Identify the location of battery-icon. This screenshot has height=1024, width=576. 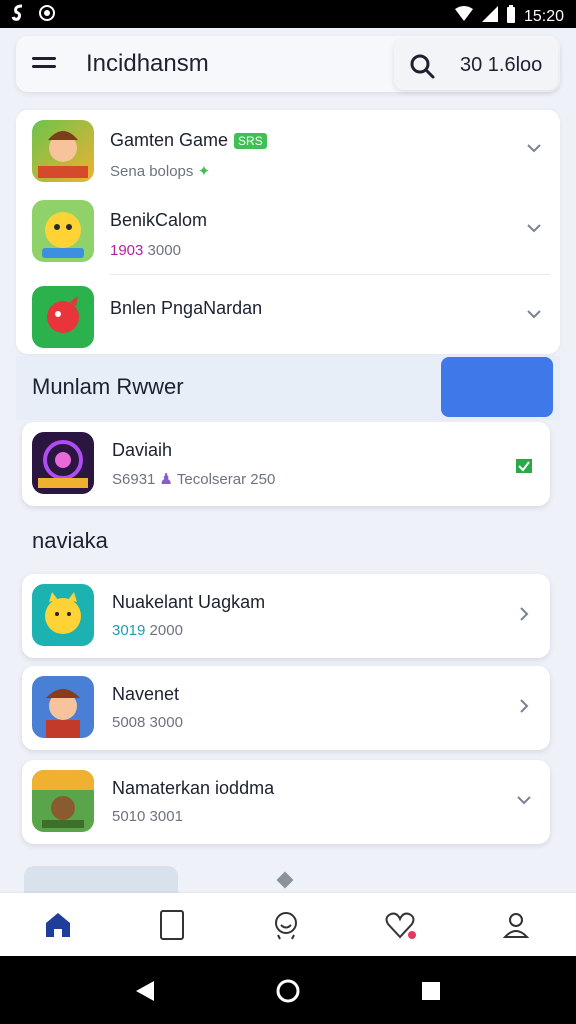
(511, 16).